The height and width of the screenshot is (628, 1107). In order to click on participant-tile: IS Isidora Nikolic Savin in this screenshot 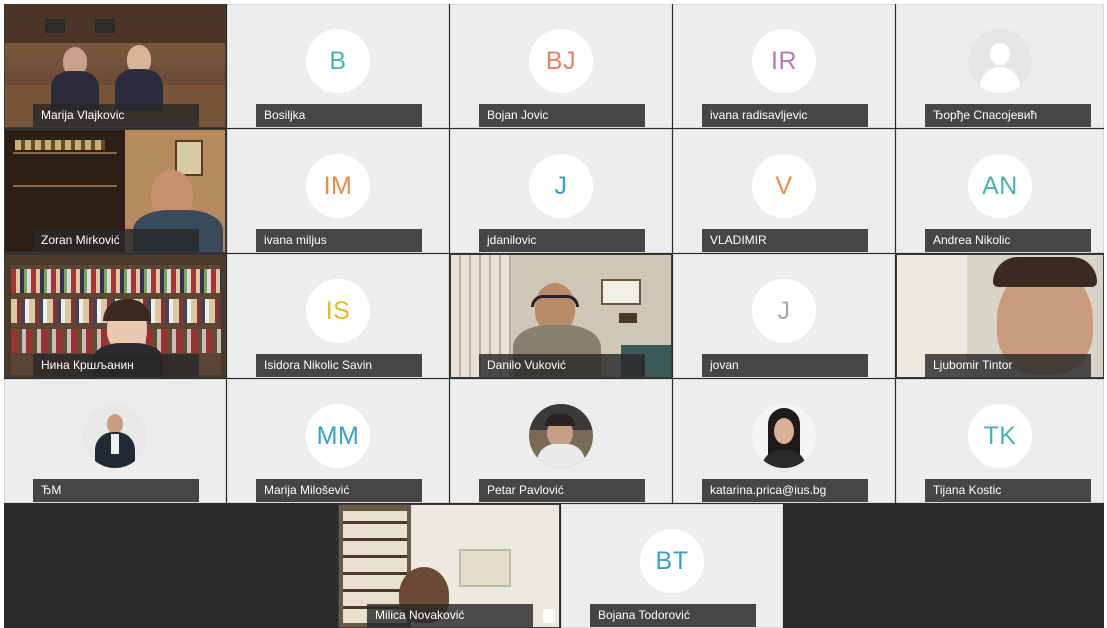, I will do `click(338, 316)`.